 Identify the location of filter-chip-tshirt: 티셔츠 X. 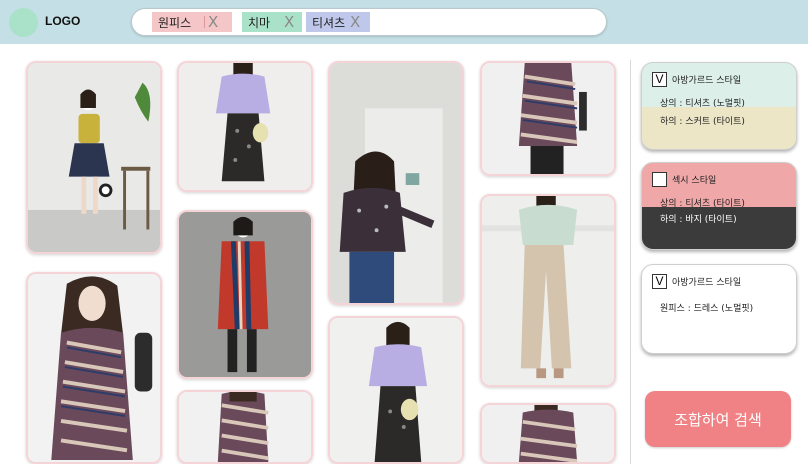
(338, 22).